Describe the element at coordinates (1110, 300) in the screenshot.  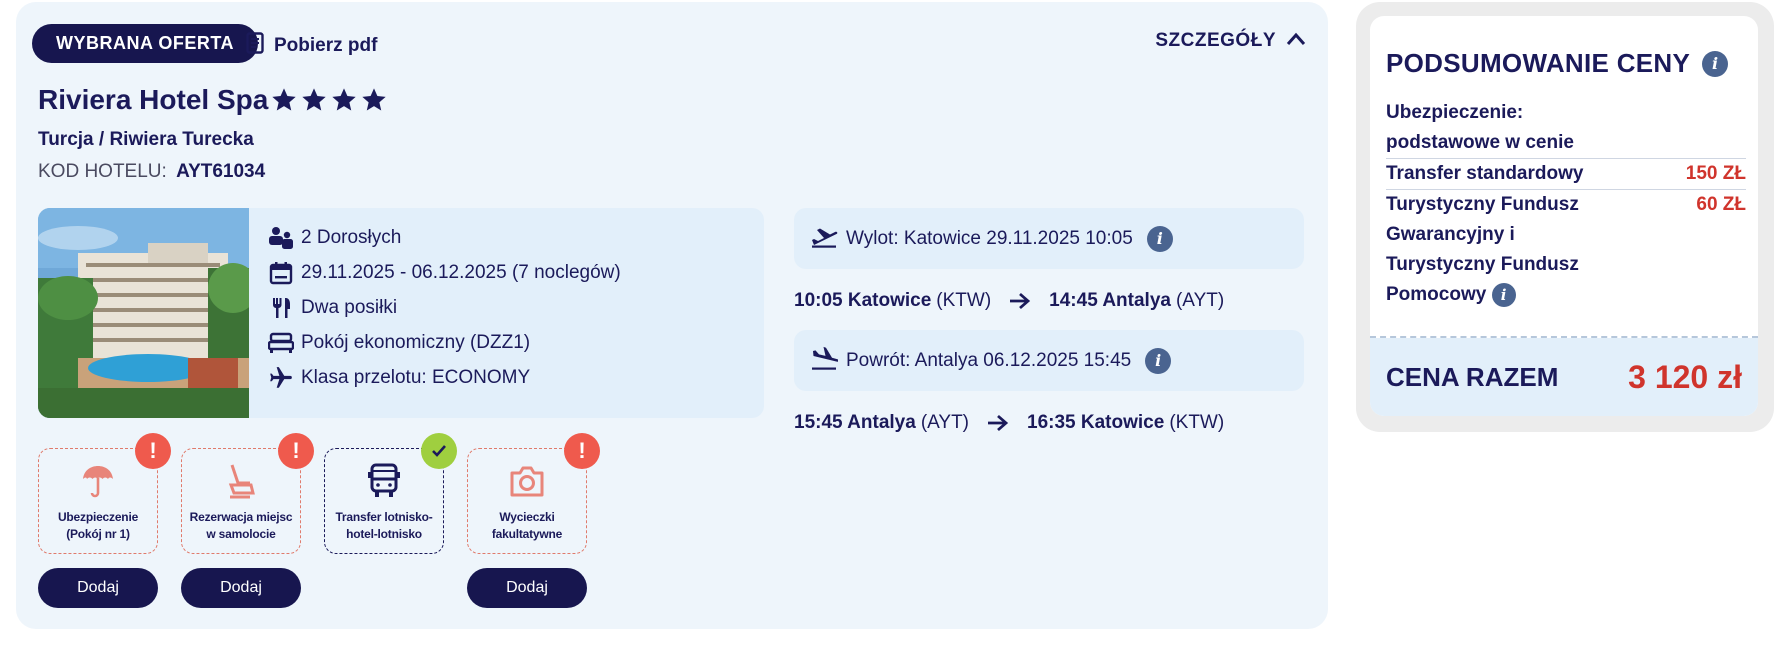
I see `outbound-arr: 14:45 Antalya` at that location.